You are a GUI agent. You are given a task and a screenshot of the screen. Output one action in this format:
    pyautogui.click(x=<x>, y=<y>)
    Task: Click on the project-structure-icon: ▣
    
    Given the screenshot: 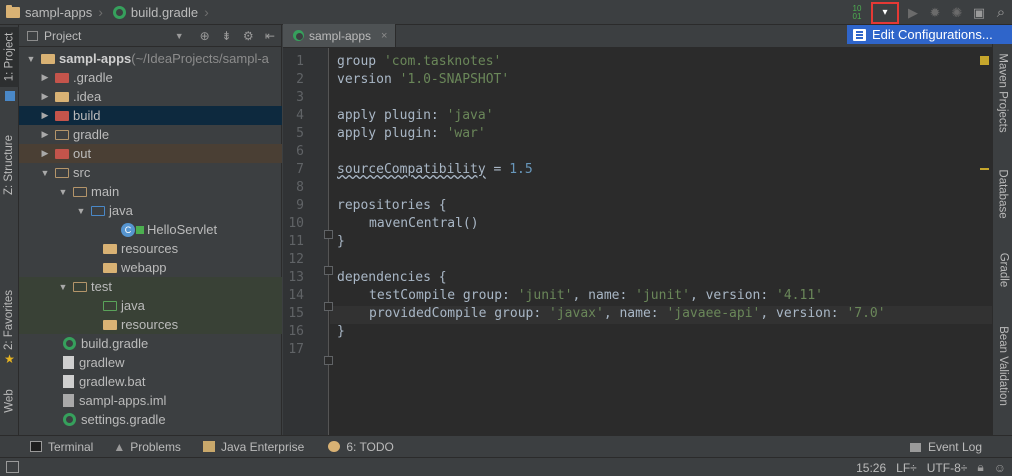 What is the action you would take?
    pyautogui.click(x=979, y=13)
    